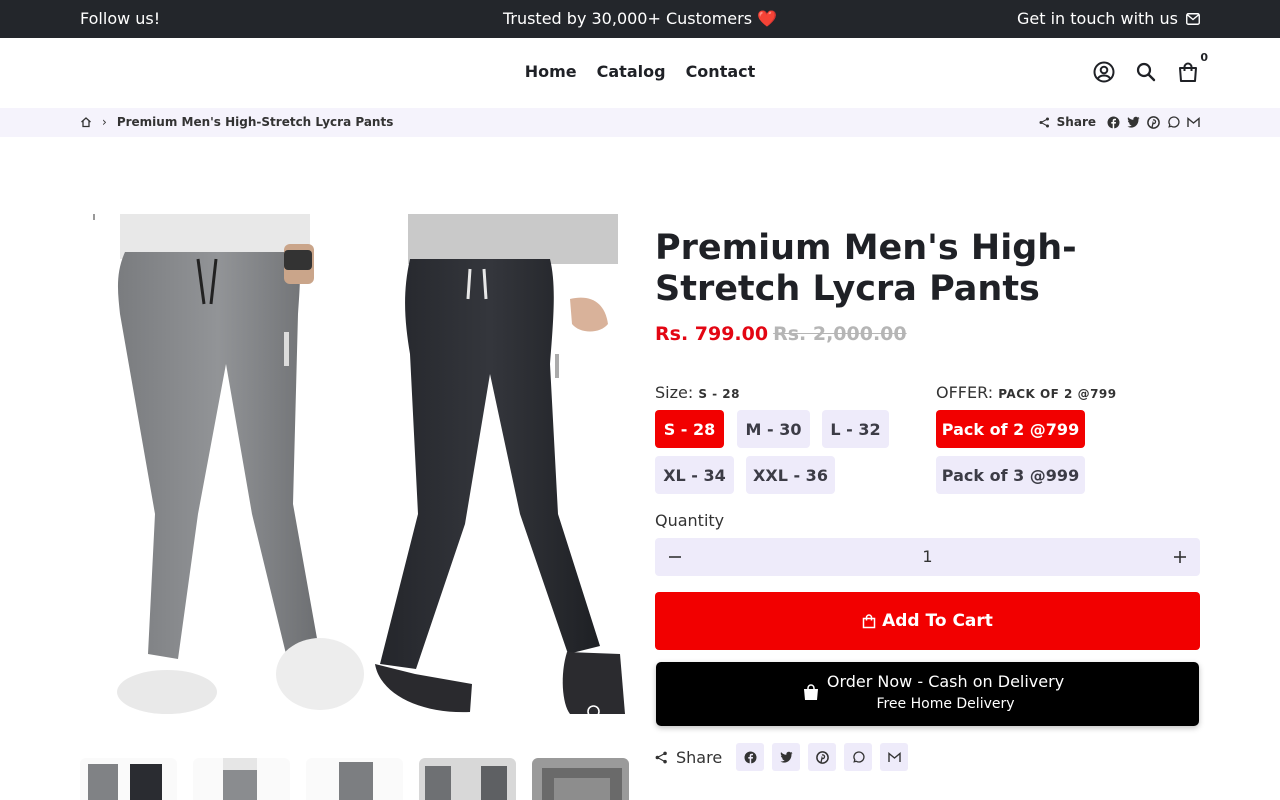 The height and width of the screenshot is (800, 1280). What do you see at coordinates (712, 334) in the screenshot?
I see `sale-price: Rs. 799.00` at bounding box center [712, 334].